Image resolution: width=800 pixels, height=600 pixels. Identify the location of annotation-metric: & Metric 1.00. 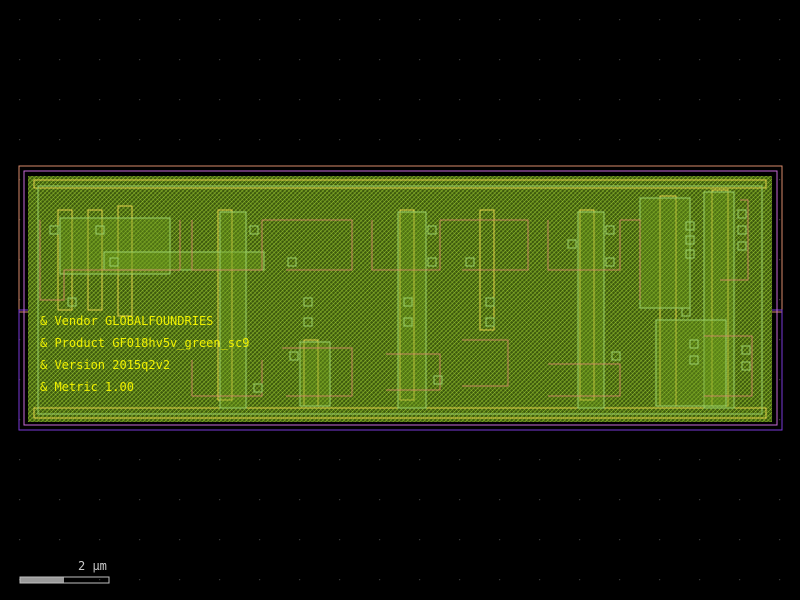
(87, 387).